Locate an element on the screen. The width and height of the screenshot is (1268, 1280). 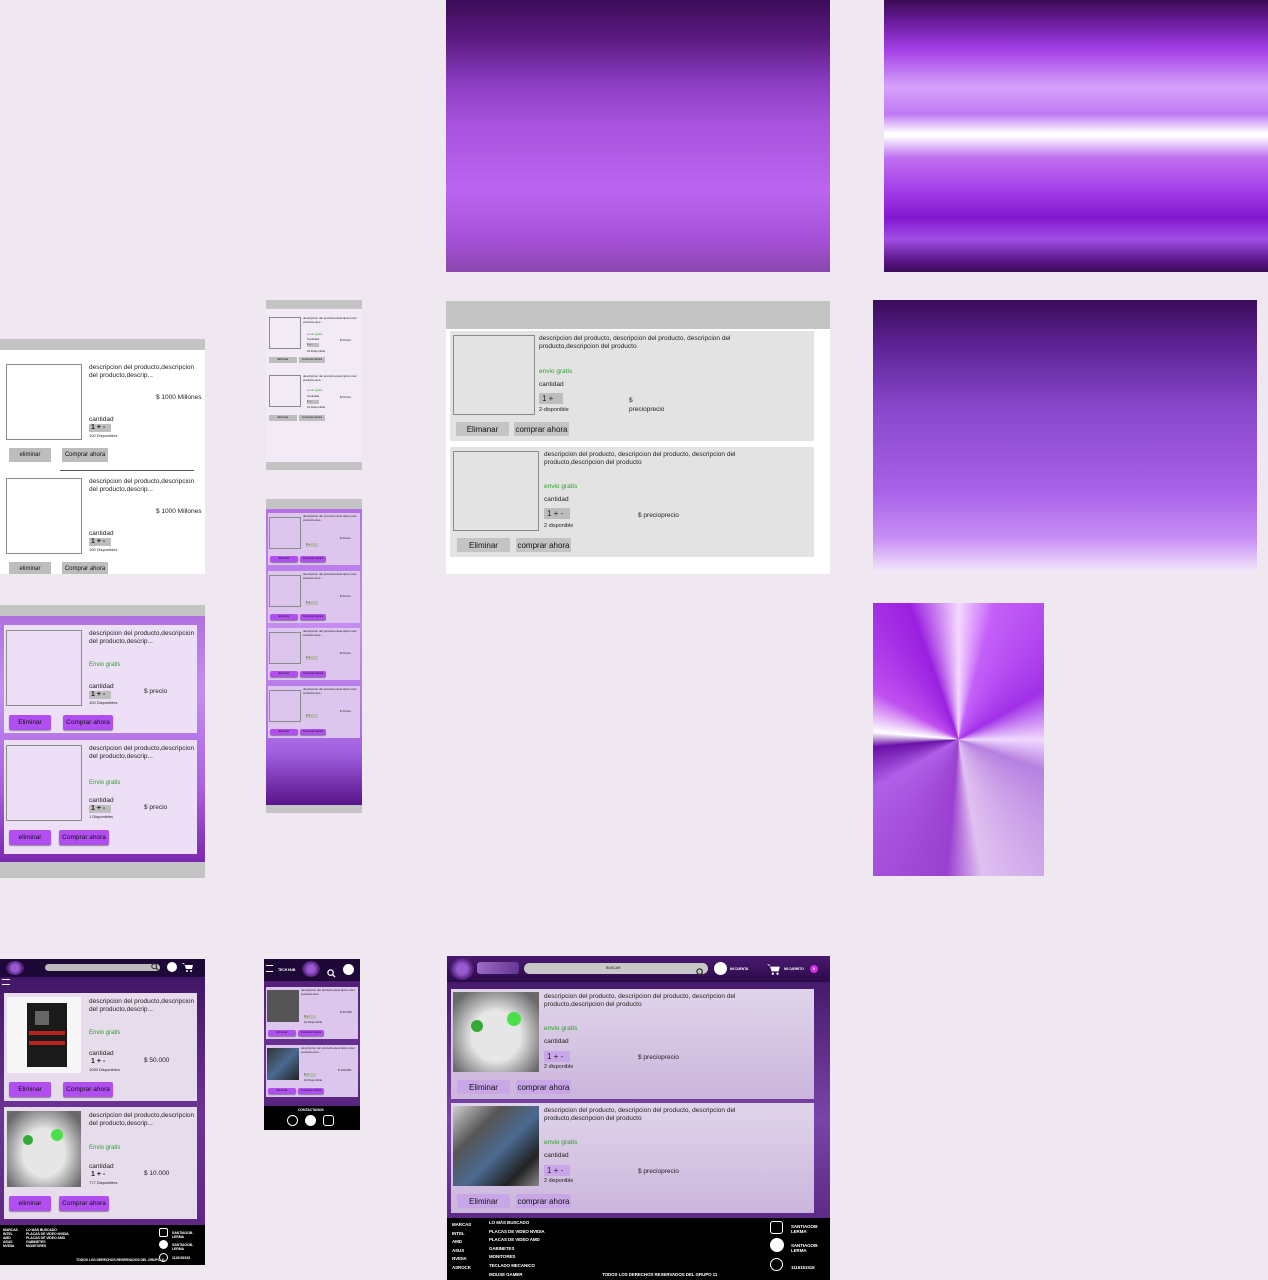
stock-available: 100 Disponibles is located at coordinates (103, 702).